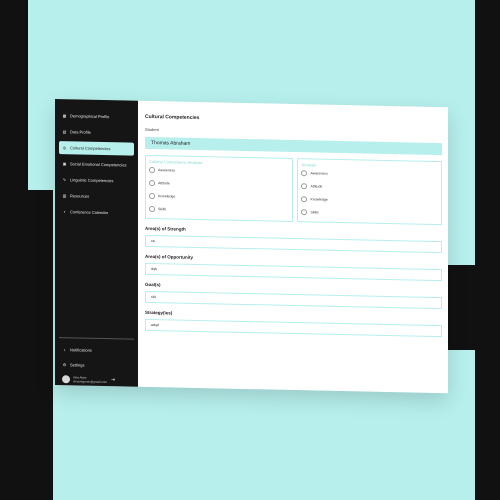  Describe the element at coordinates (77, 365) in the screenshot. I see `sidebar-item-label: Settings` at that location.